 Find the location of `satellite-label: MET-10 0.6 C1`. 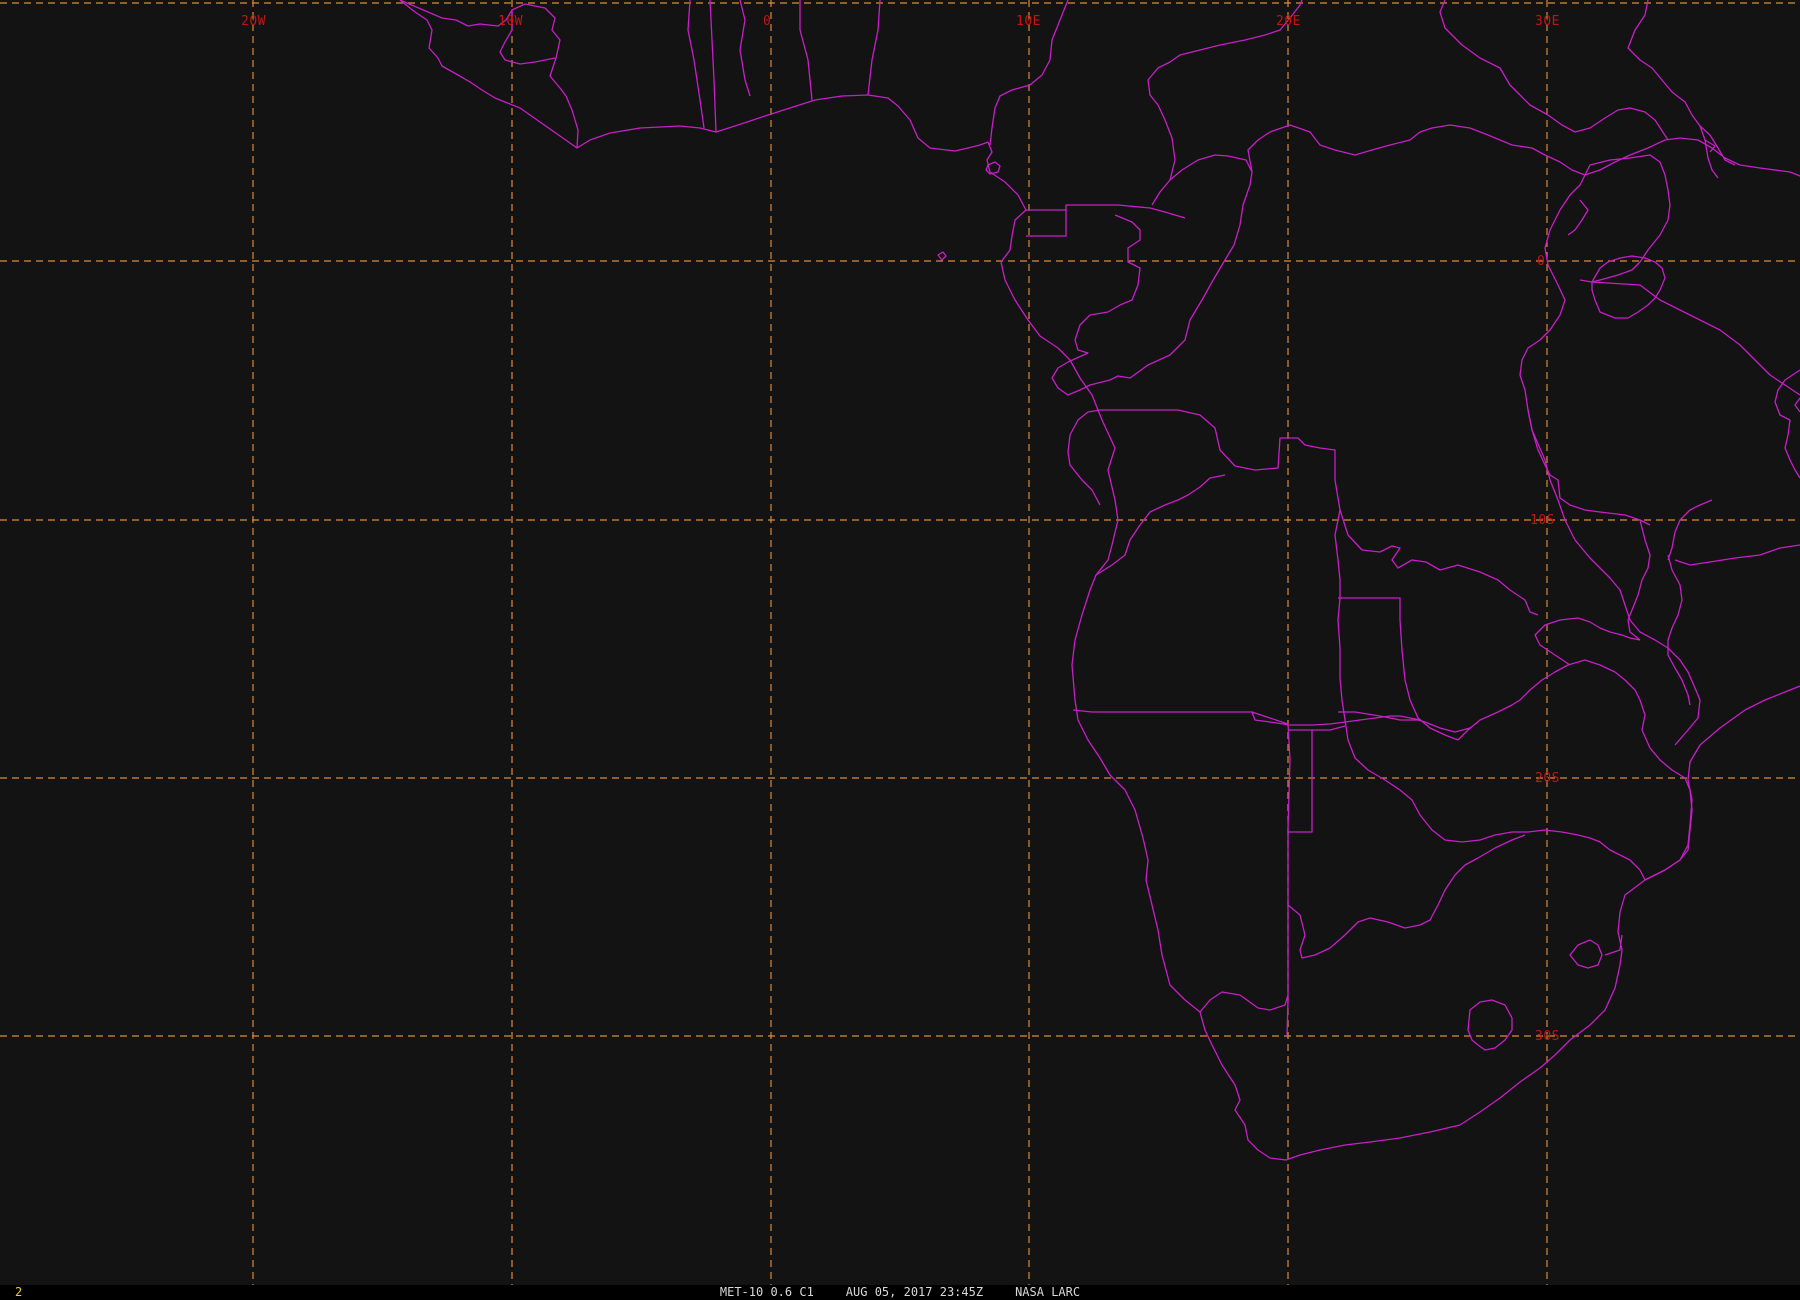

satellite-label: MET-10 0.6 C1 is located at coordinates (766, 1292).